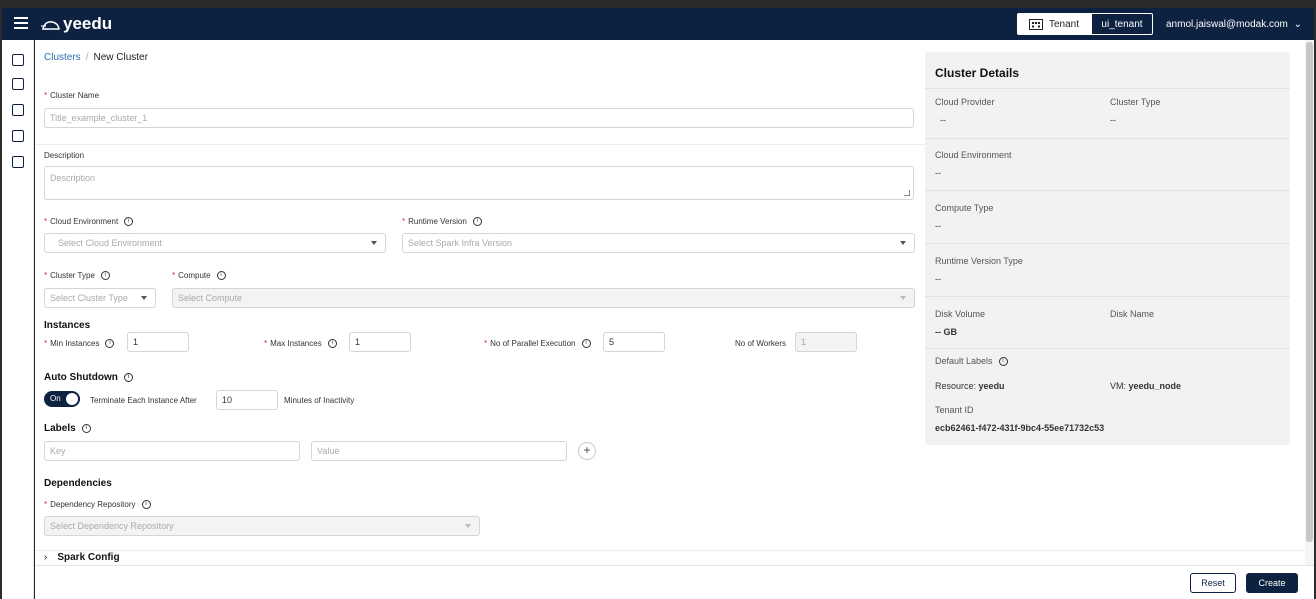  Describe the element at coordinates (1113, 120) in the screenshot. I see `details-cluster-type-value: --` at that location.